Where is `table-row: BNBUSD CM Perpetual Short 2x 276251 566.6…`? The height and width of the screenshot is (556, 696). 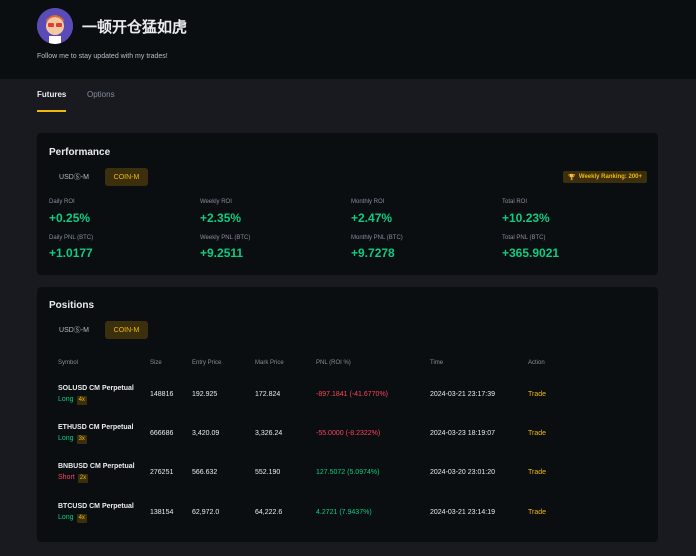
table-row: BNBUSD CM Perpetual Short 2x 276251 566.6… is located at coordinates (347, 483).